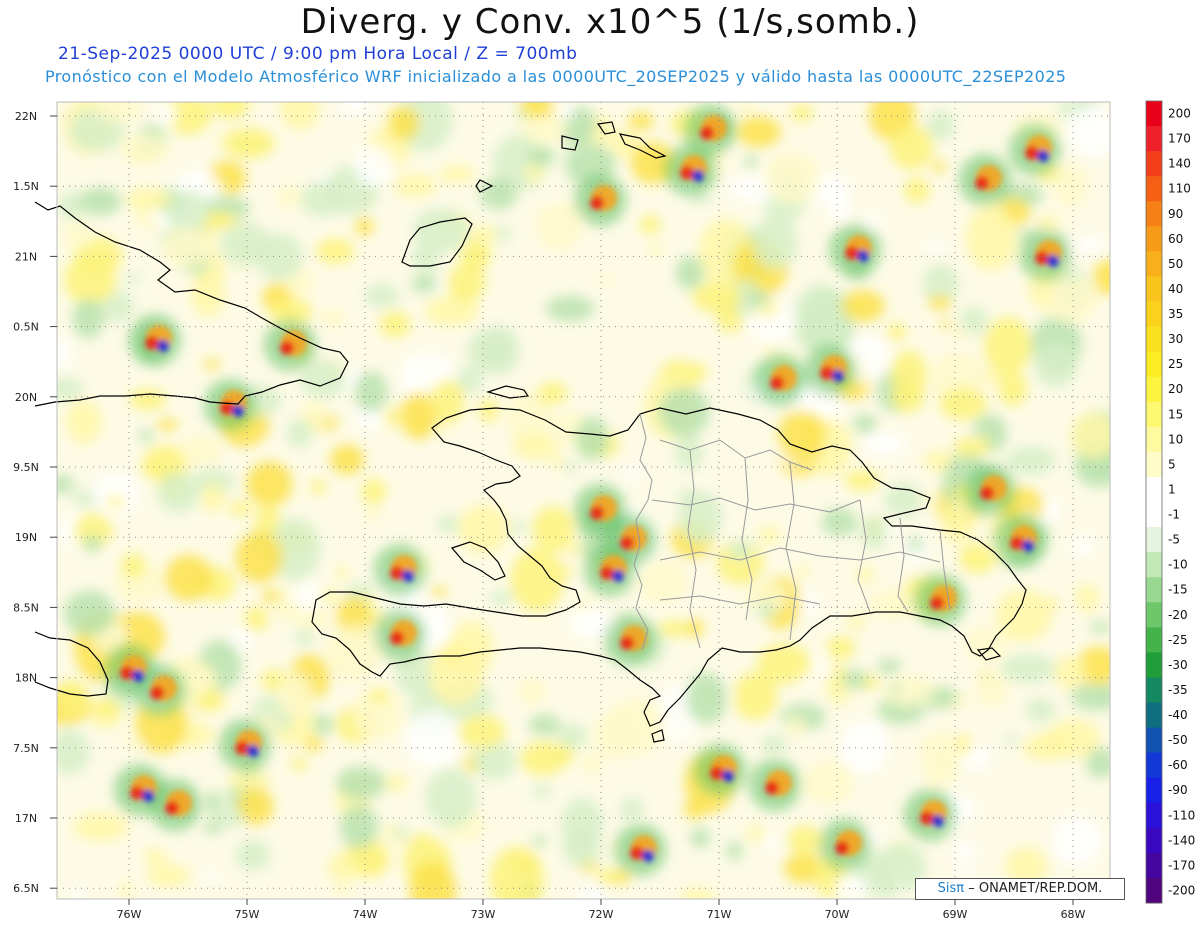 The image size is (1200, 927). Describe the element at coordinates (1175, 439) in the screenshot. I see `colorbar-label: 10` at that location.